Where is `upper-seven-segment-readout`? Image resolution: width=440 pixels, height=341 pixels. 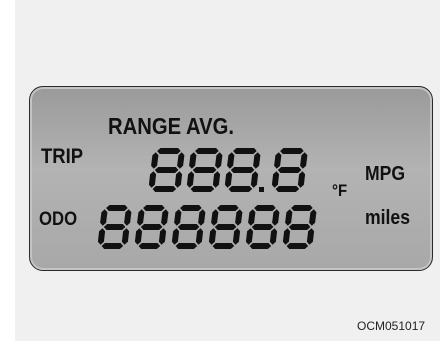
upper-seven-segment-readout is located at coordinates (228, 170).